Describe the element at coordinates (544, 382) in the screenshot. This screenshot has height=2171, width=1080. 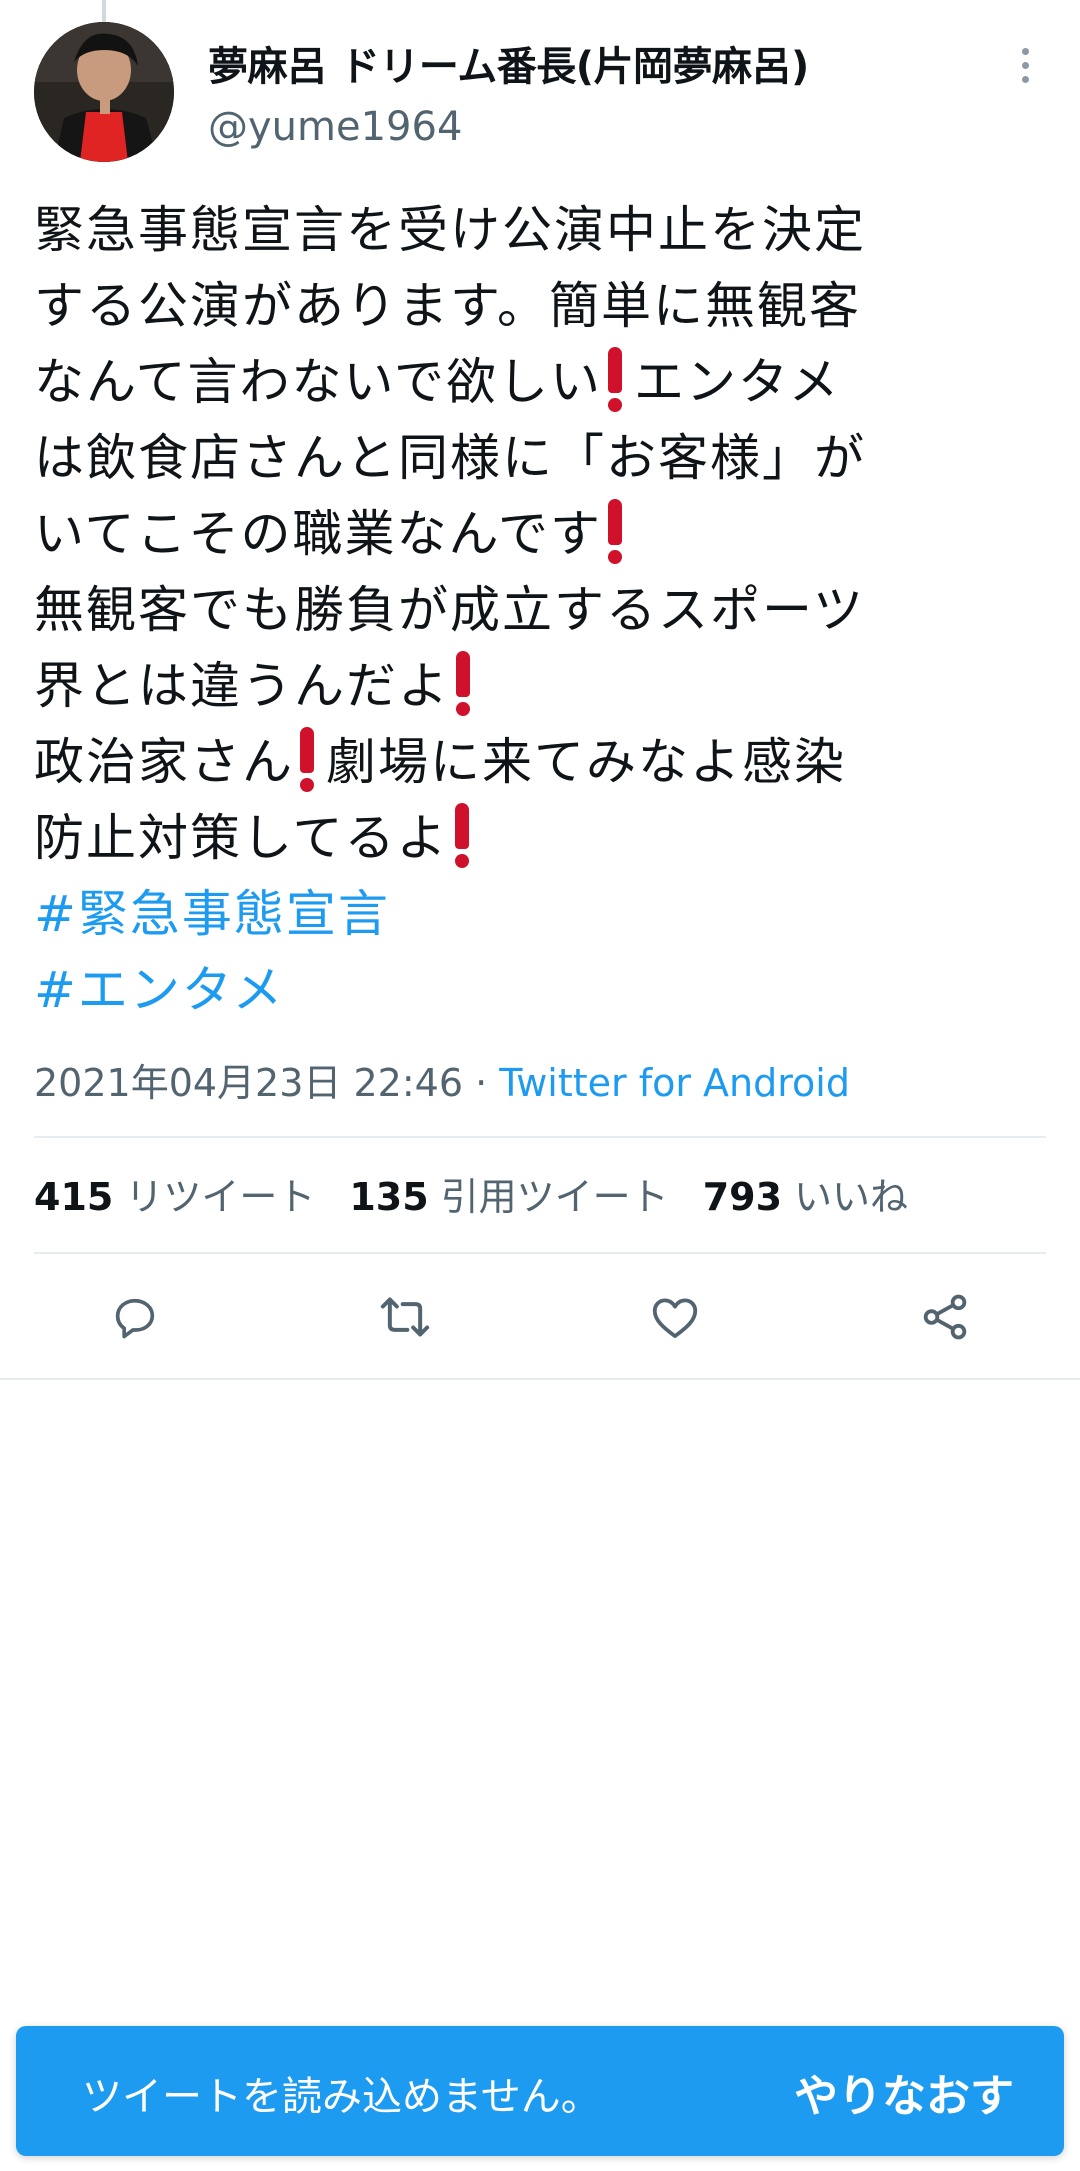
I see `tweet-text-line: なんて言わないで欲しい エンタメ` at that location.